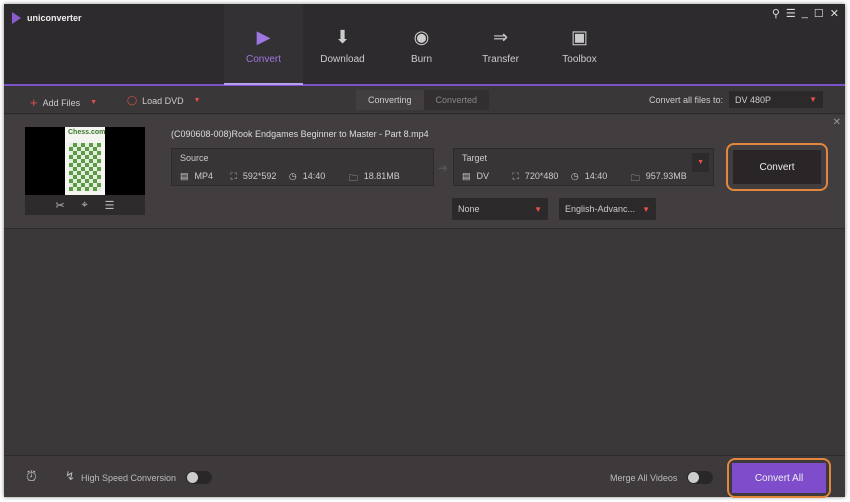 This screenshot has height=502, width=850. Describe the element at coordinates (132, 100) in the screenshot. I see `dvd-icon: ◯` at that location.